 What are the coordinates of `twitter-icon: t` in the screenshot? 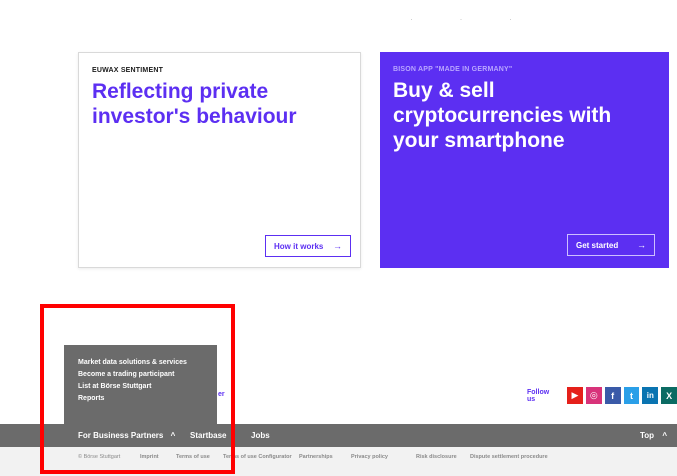 It's located at (631, 395).